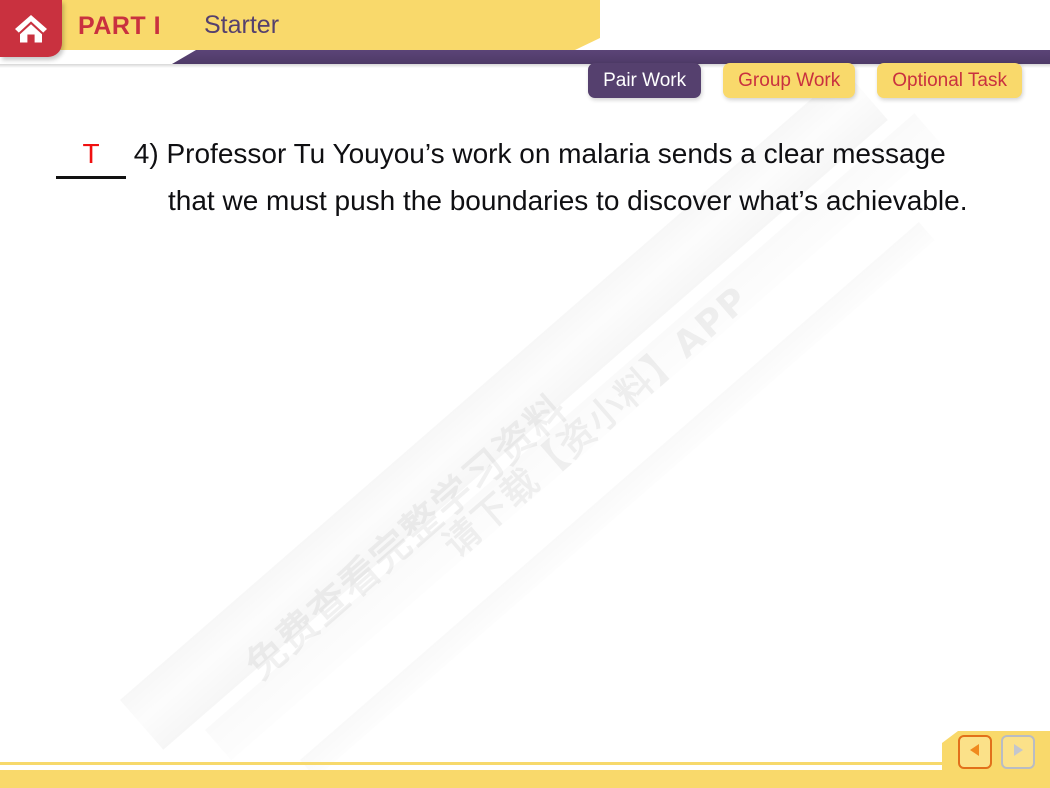 The image size is (1050, 788). I want to click on header-bar: PART I Starter, so click(525, 34).